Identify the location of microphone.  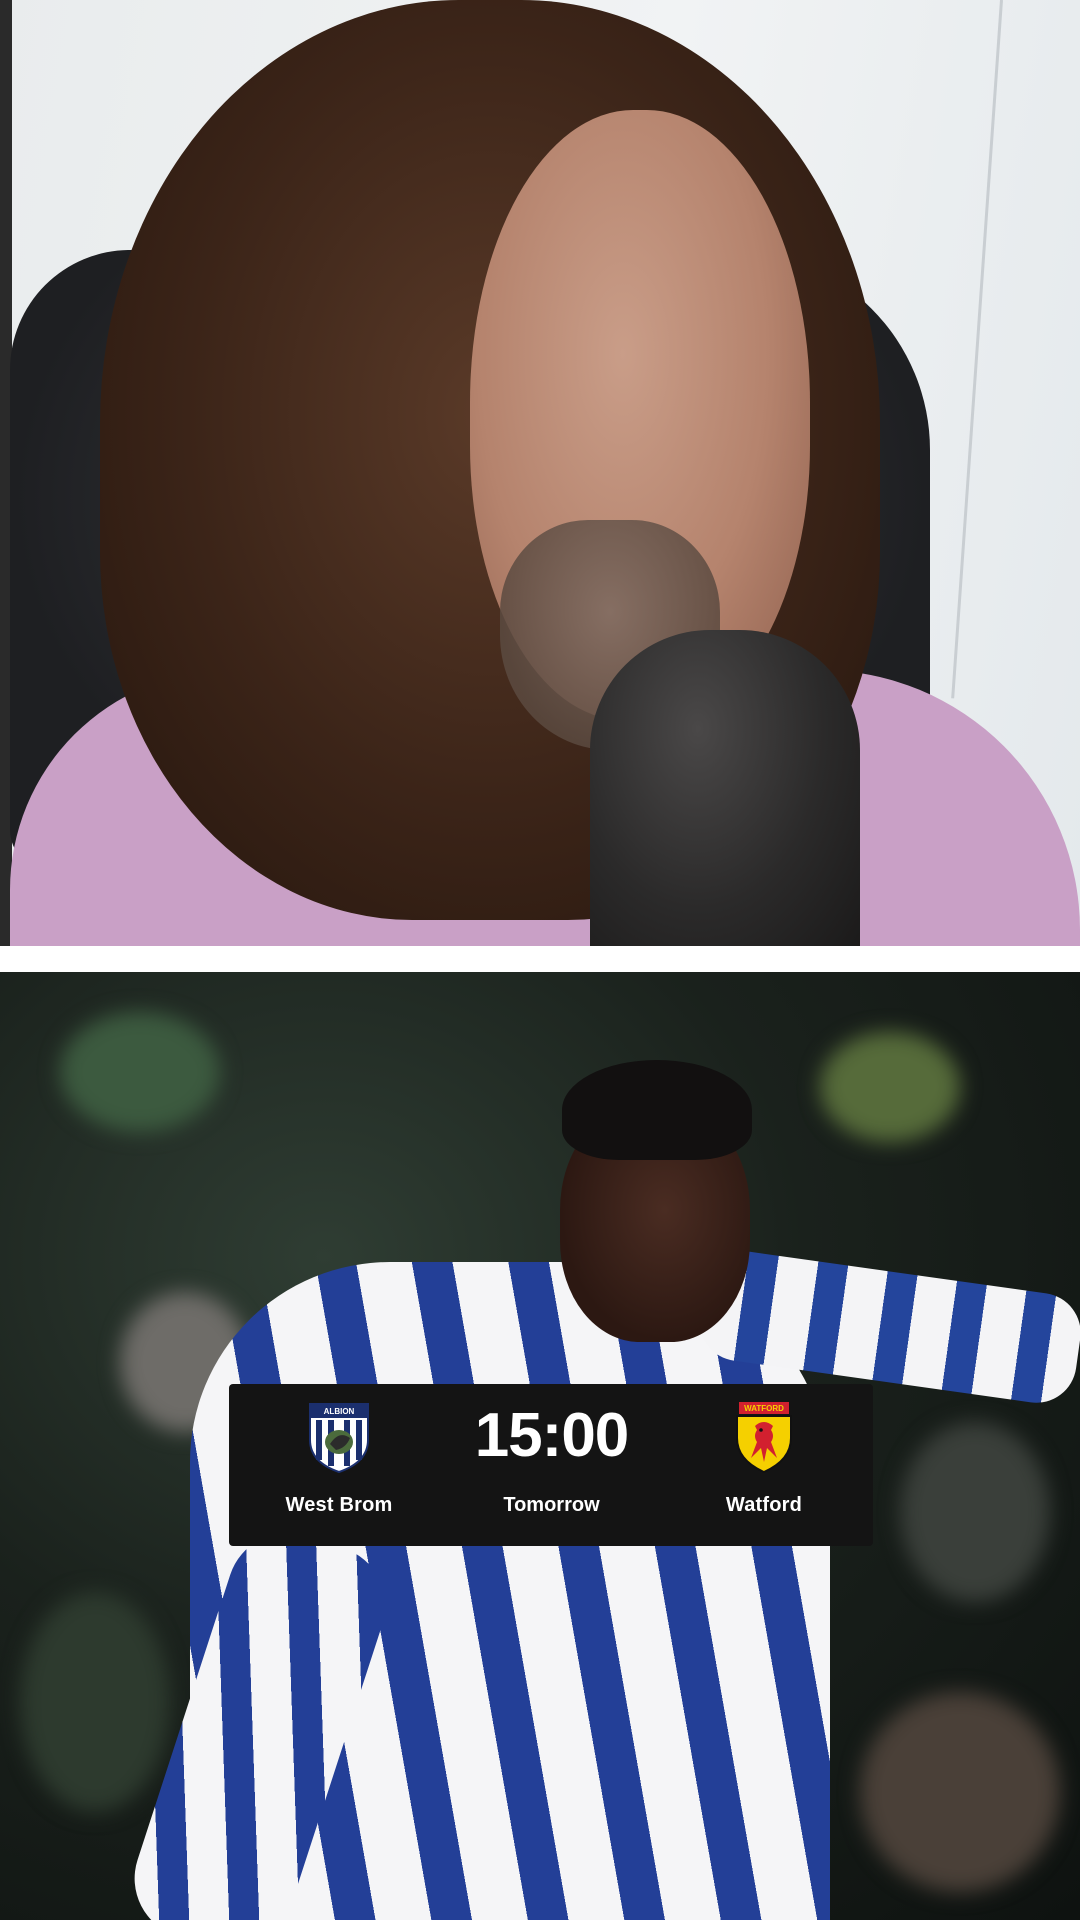
(725, 788).